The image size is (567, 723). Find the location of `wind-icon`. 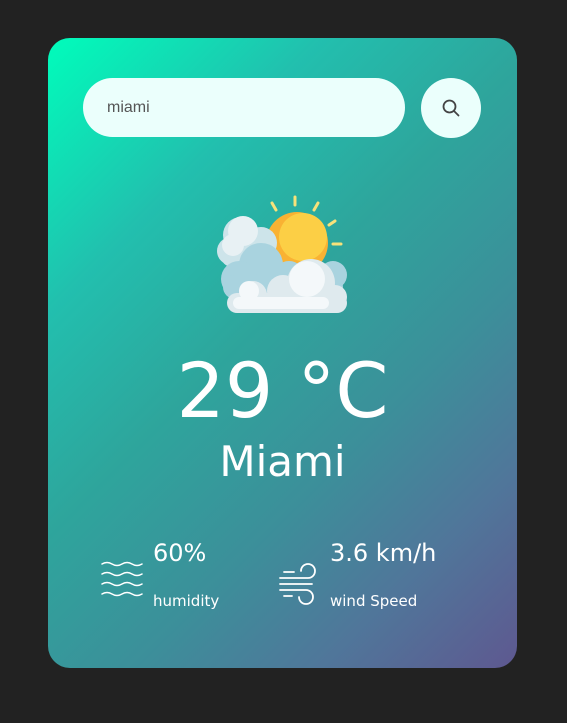

wind-icon is located at coordinates (297, 584).